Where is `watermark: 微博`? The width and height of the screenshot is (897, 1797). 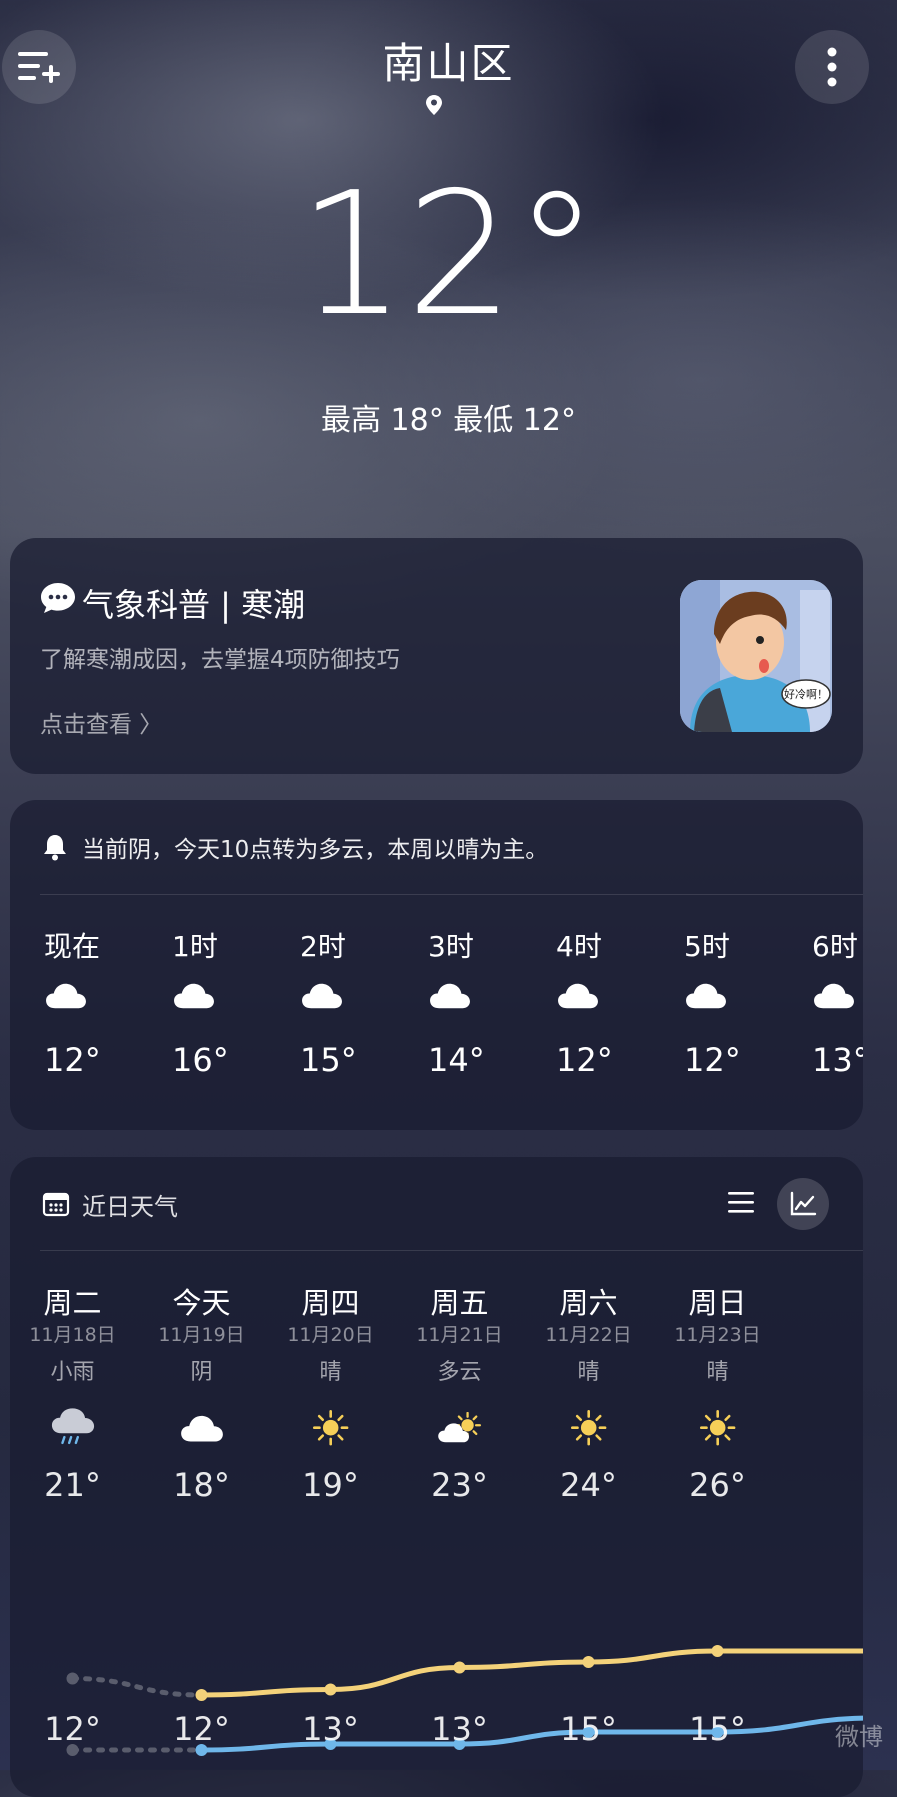
watermark: 微博 is located at coordinates (859, 1737).